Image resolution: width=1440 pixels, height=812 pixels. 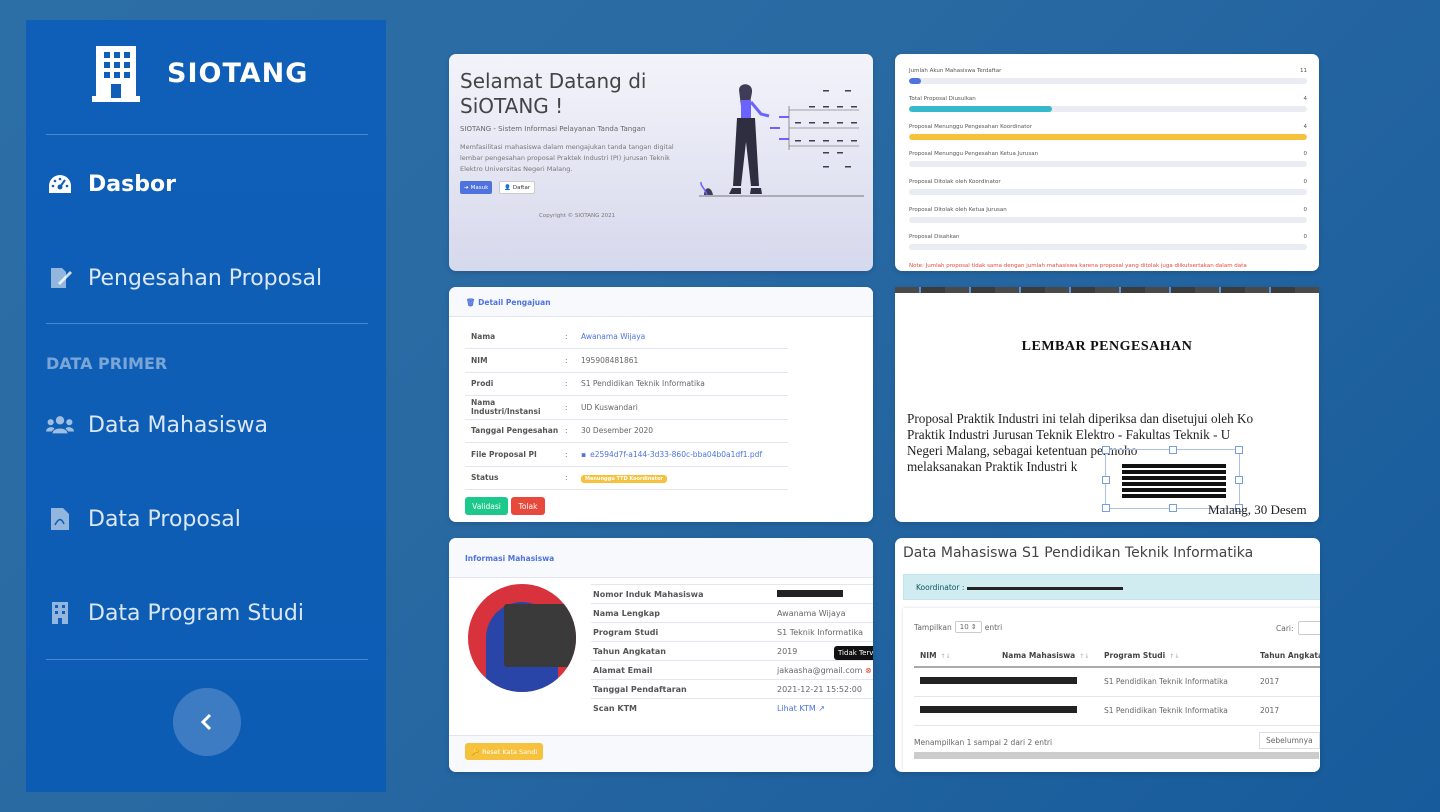 What do you see at coordinates (1176, 711) in the screenshot?
I see `cell-prodi: S1 Pendidikan Teknik Informatika` at bounding box center [1176, 711].